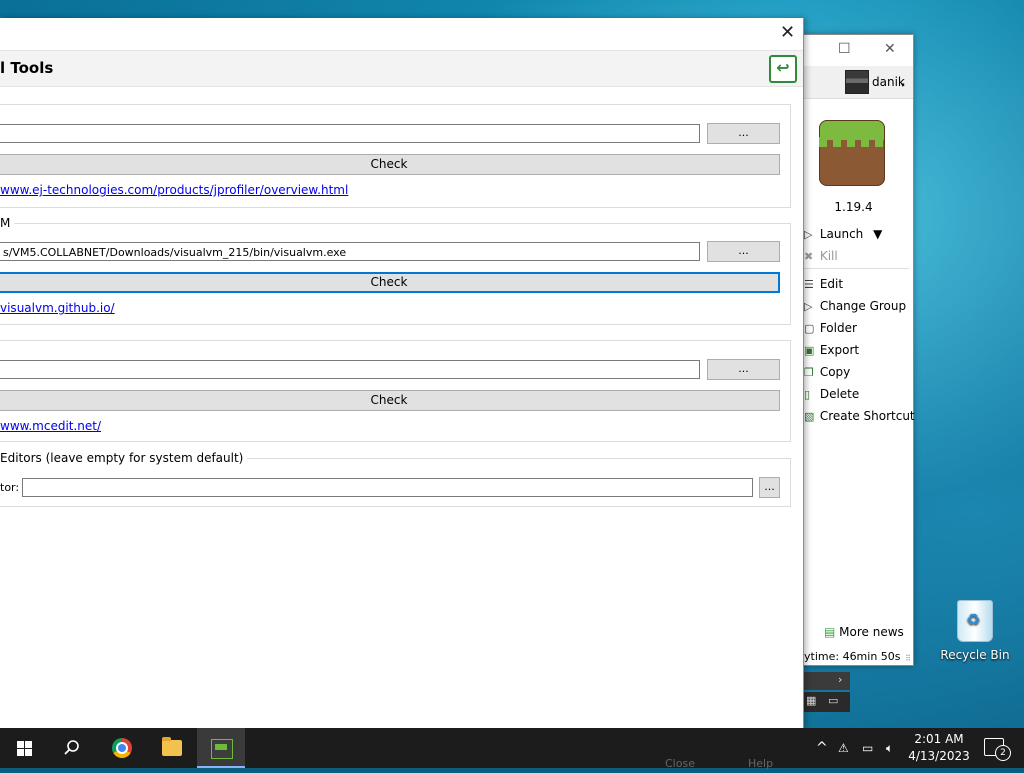 This screenshot has width=1024, height=773. Describe the element at coordinates (854, 50) in the screenshot. I see `launcher-titlebar: ☐ ✕` at that location.